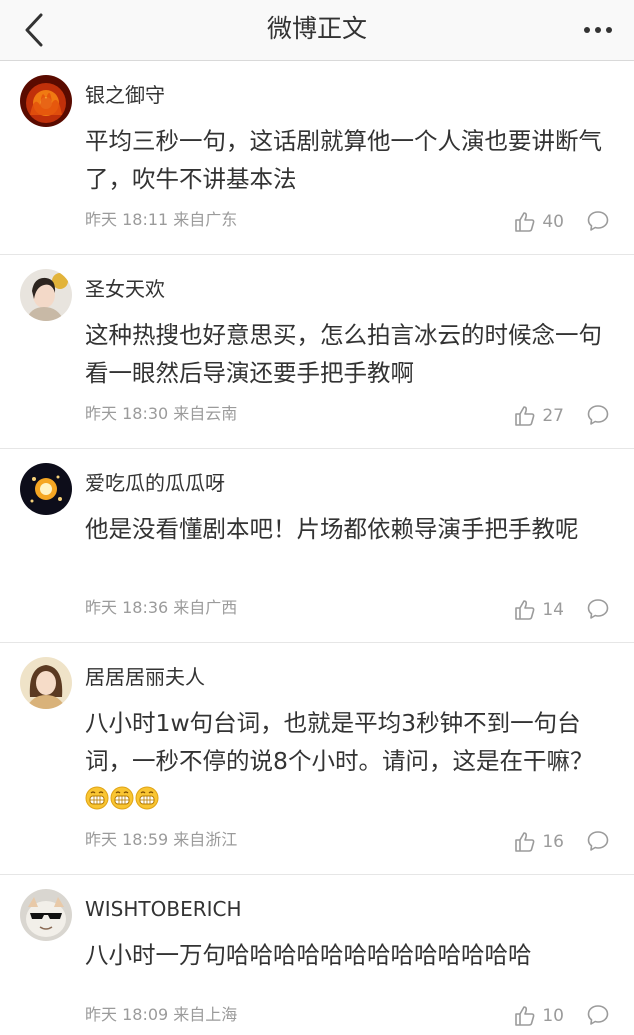  I want to click on comment-source: 来自云南, so click(205, 413).